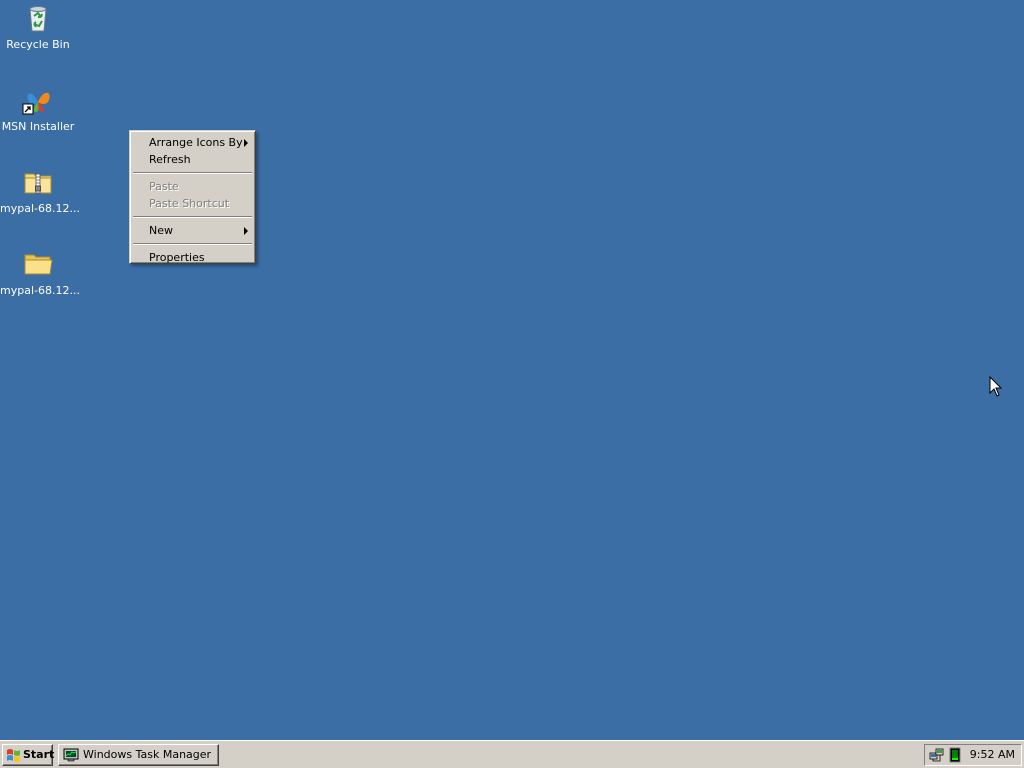 This screenshot has width=1024, height=768. What do you see at coordinates (164, 186) in the screenshot?
I see `menu-item-label: Paste` at bounding box center [164, 186].